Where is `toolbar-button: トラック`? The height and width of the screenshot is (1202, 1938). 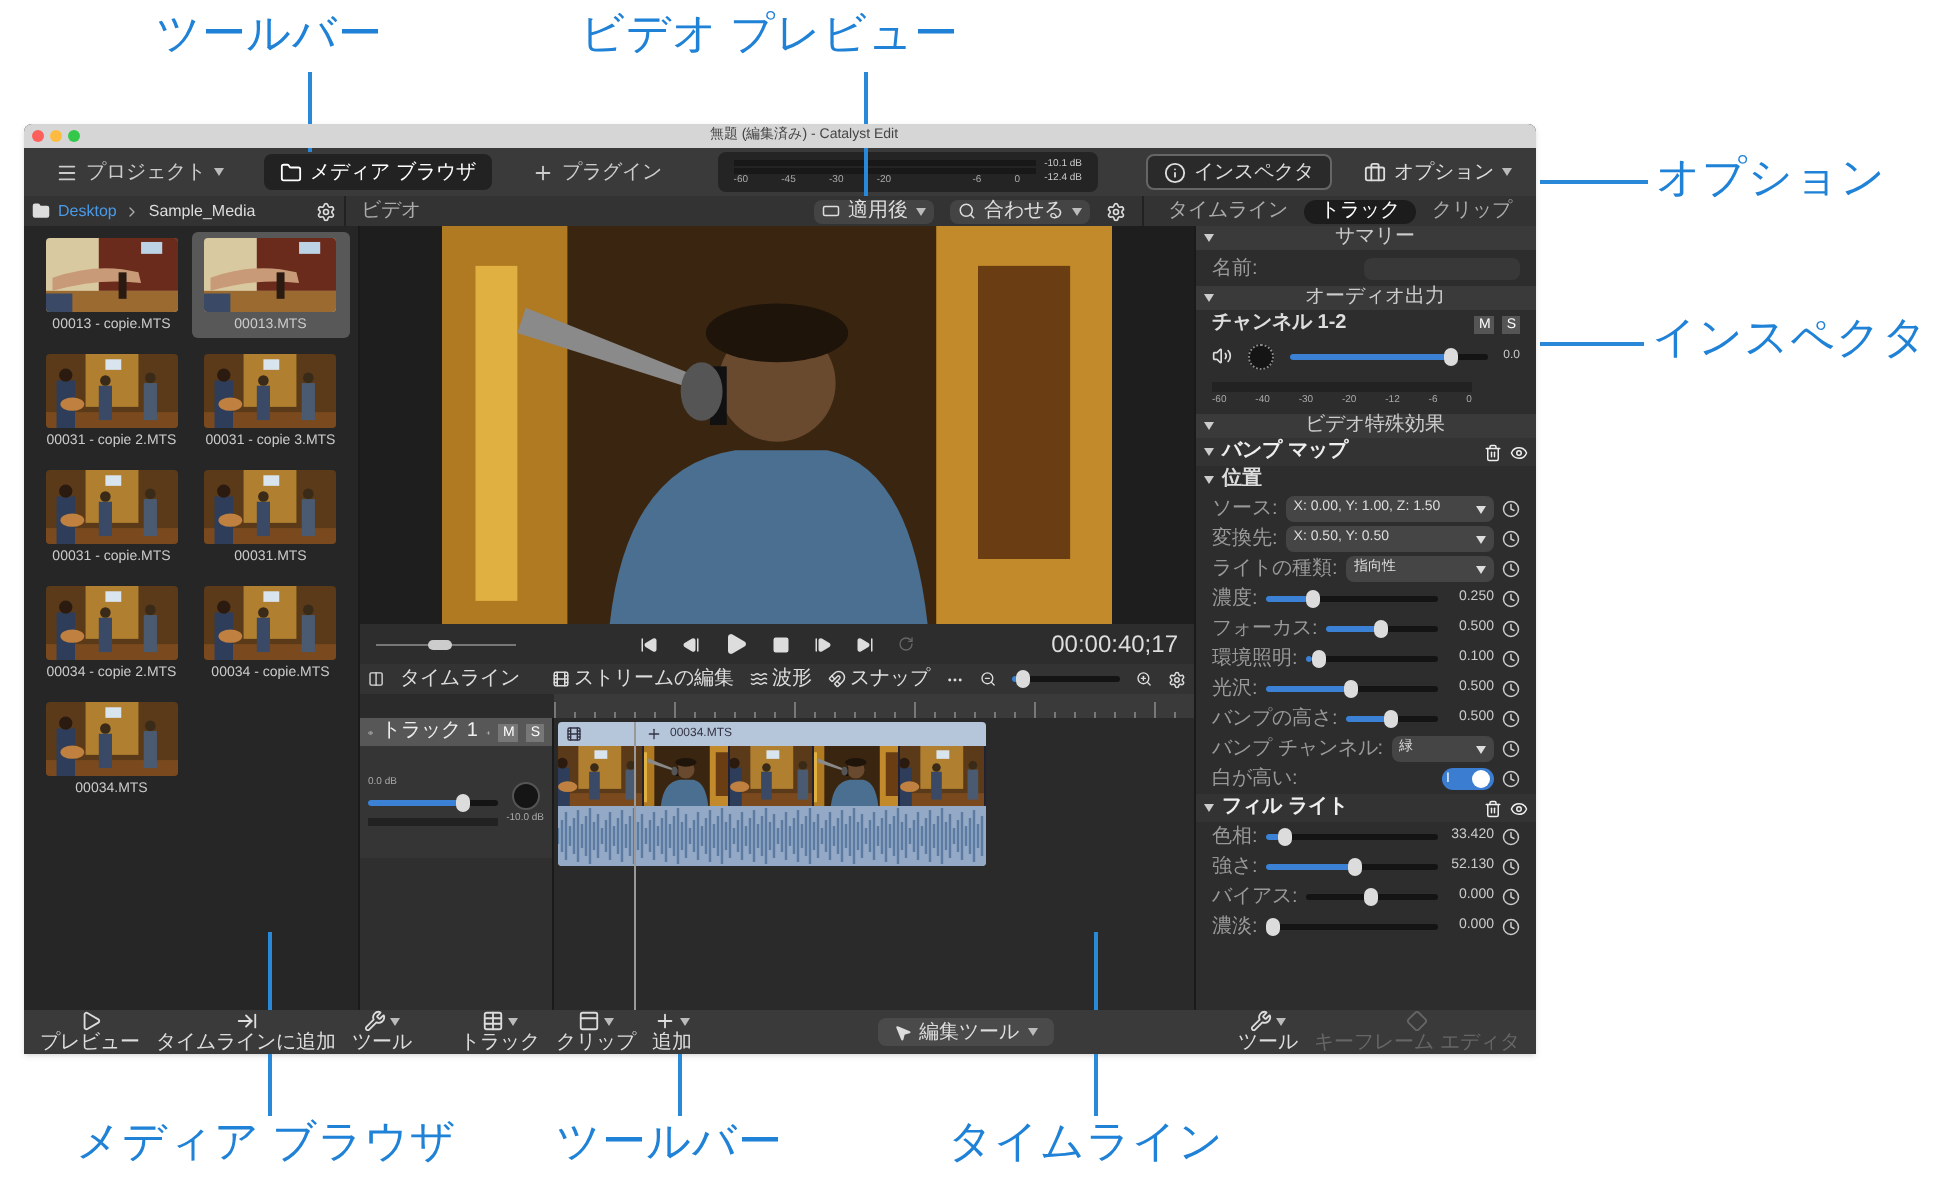
toolbar-button: トラック is located at coordinates (500, 1032).